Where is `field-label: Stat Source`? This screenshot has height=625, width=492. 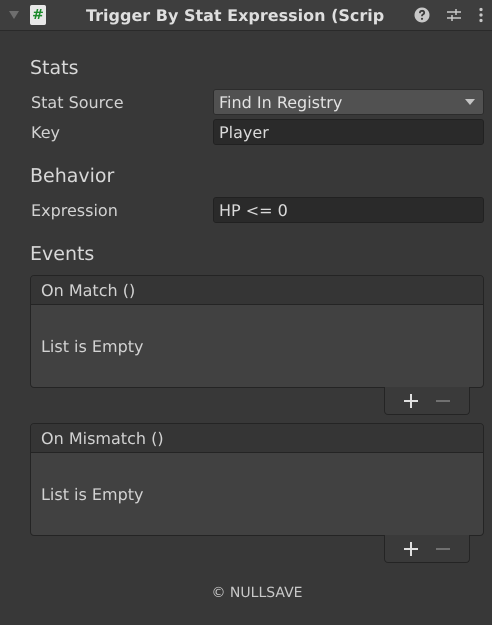 field-label: Stat Source is located at coordinates (77, 102).